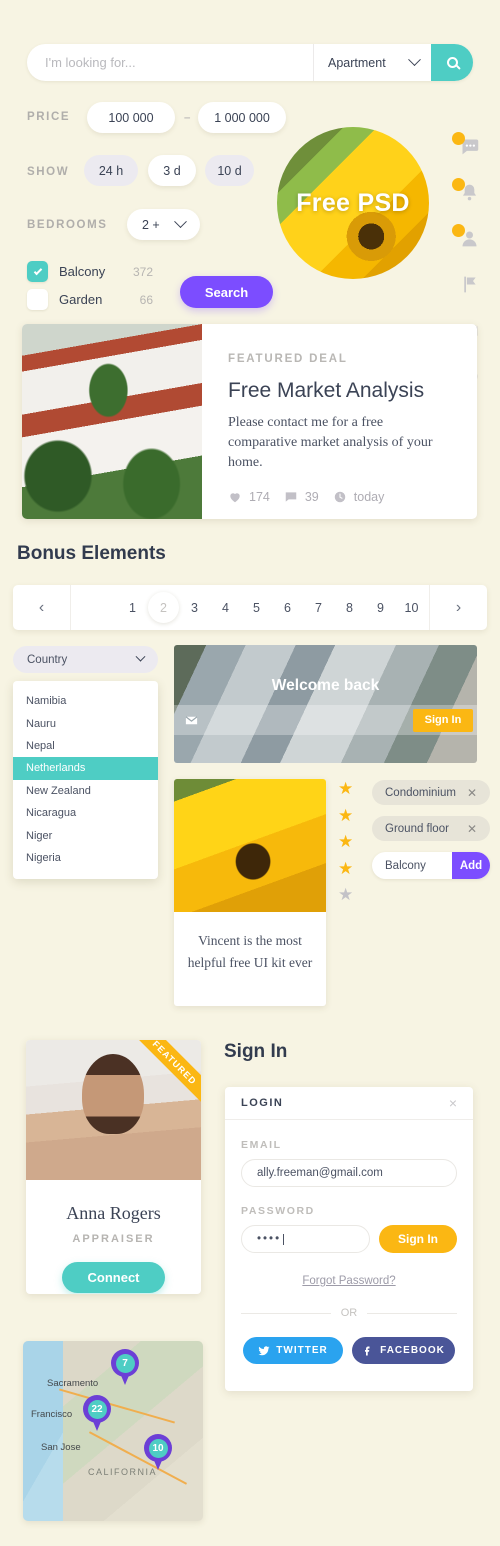 This screenshot has height=1546, width=500. Describe the element at coordinates (256, 607) in the screenshot. I see `pagination-page-5: 5` at that location.